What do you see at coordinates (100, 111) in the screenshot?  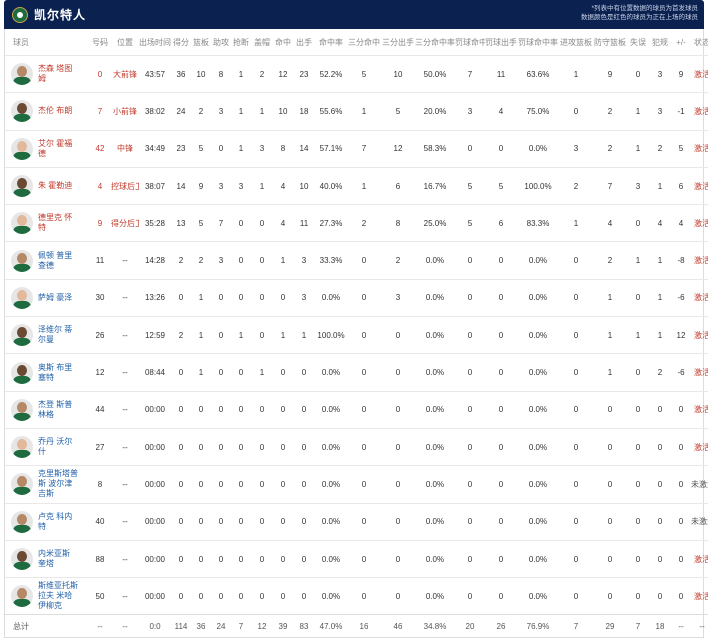 I see `stat-number: 7` at bounding box center [100, 111].